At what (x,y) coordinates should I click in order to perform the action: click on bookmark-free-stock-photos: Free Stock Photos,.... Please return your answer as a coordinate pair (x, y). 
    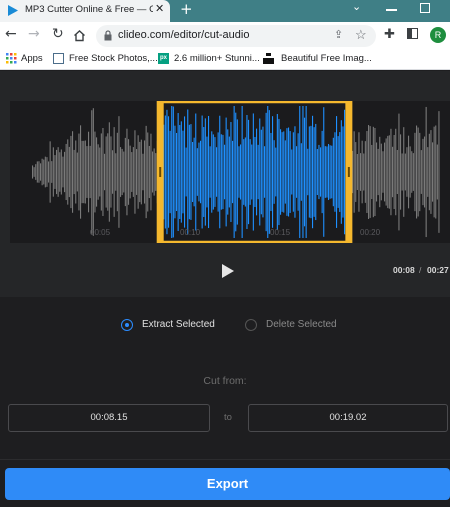
    Looking at the image, I should click on (113, 58).